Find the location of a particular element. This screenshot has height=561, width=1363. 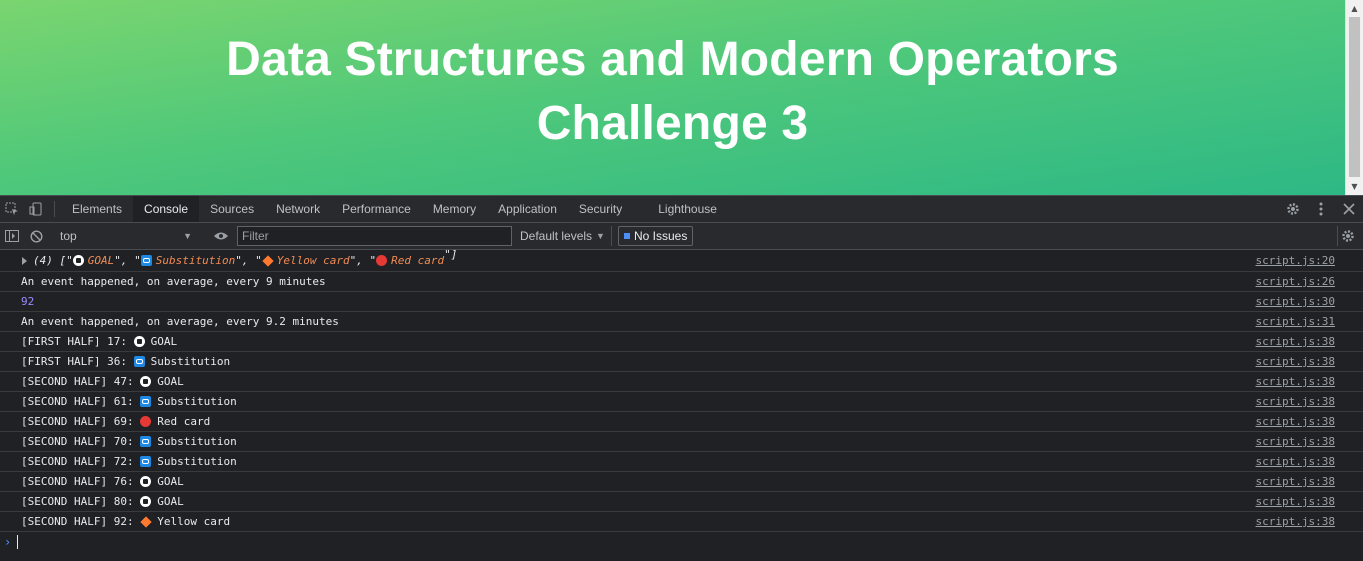

clear-console-icon is located at coordinates (36, 236).